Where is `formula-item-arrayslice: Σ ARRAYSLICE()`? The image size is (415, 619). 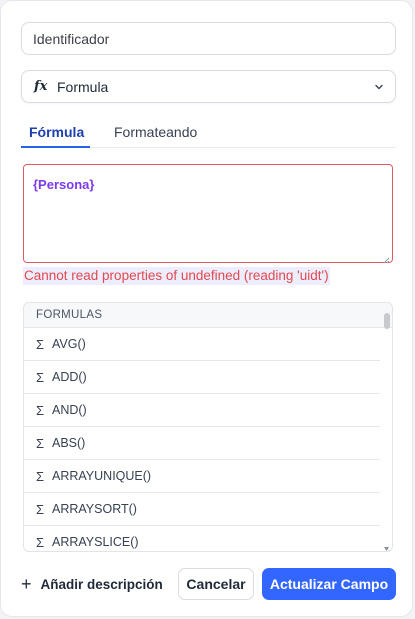 formula-item-arrayslice: Σ ARRAYSLICE() is located at coordinates (202, 538).